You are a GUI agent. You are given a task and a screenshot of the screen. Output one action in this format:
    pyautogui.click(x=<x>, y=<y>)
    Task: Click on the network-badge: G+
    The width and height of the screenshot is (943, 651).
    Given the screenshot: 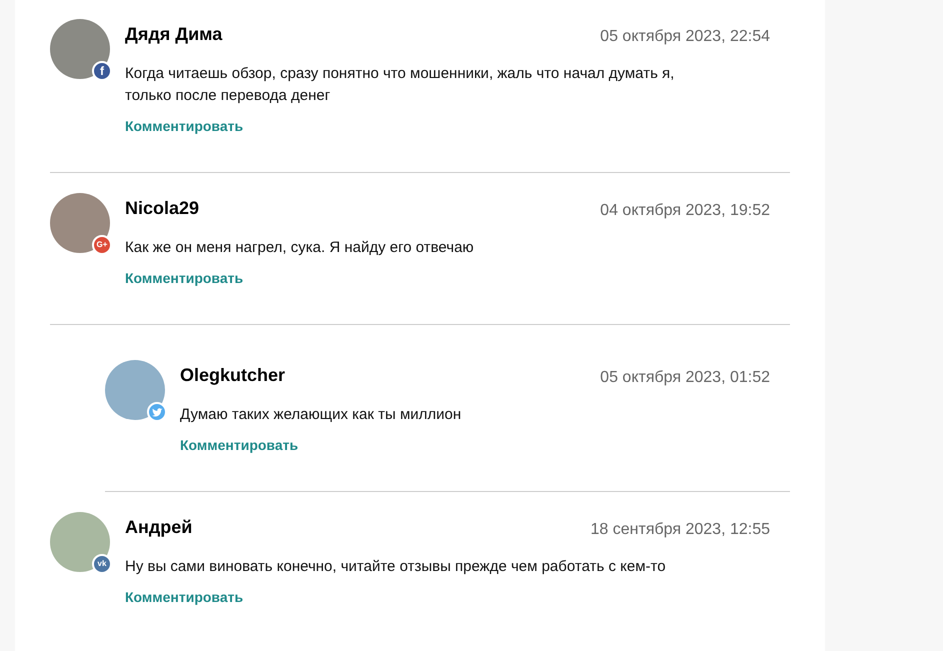 What is the action you would take?
    pyautogui.click(x=102, y=245)
    